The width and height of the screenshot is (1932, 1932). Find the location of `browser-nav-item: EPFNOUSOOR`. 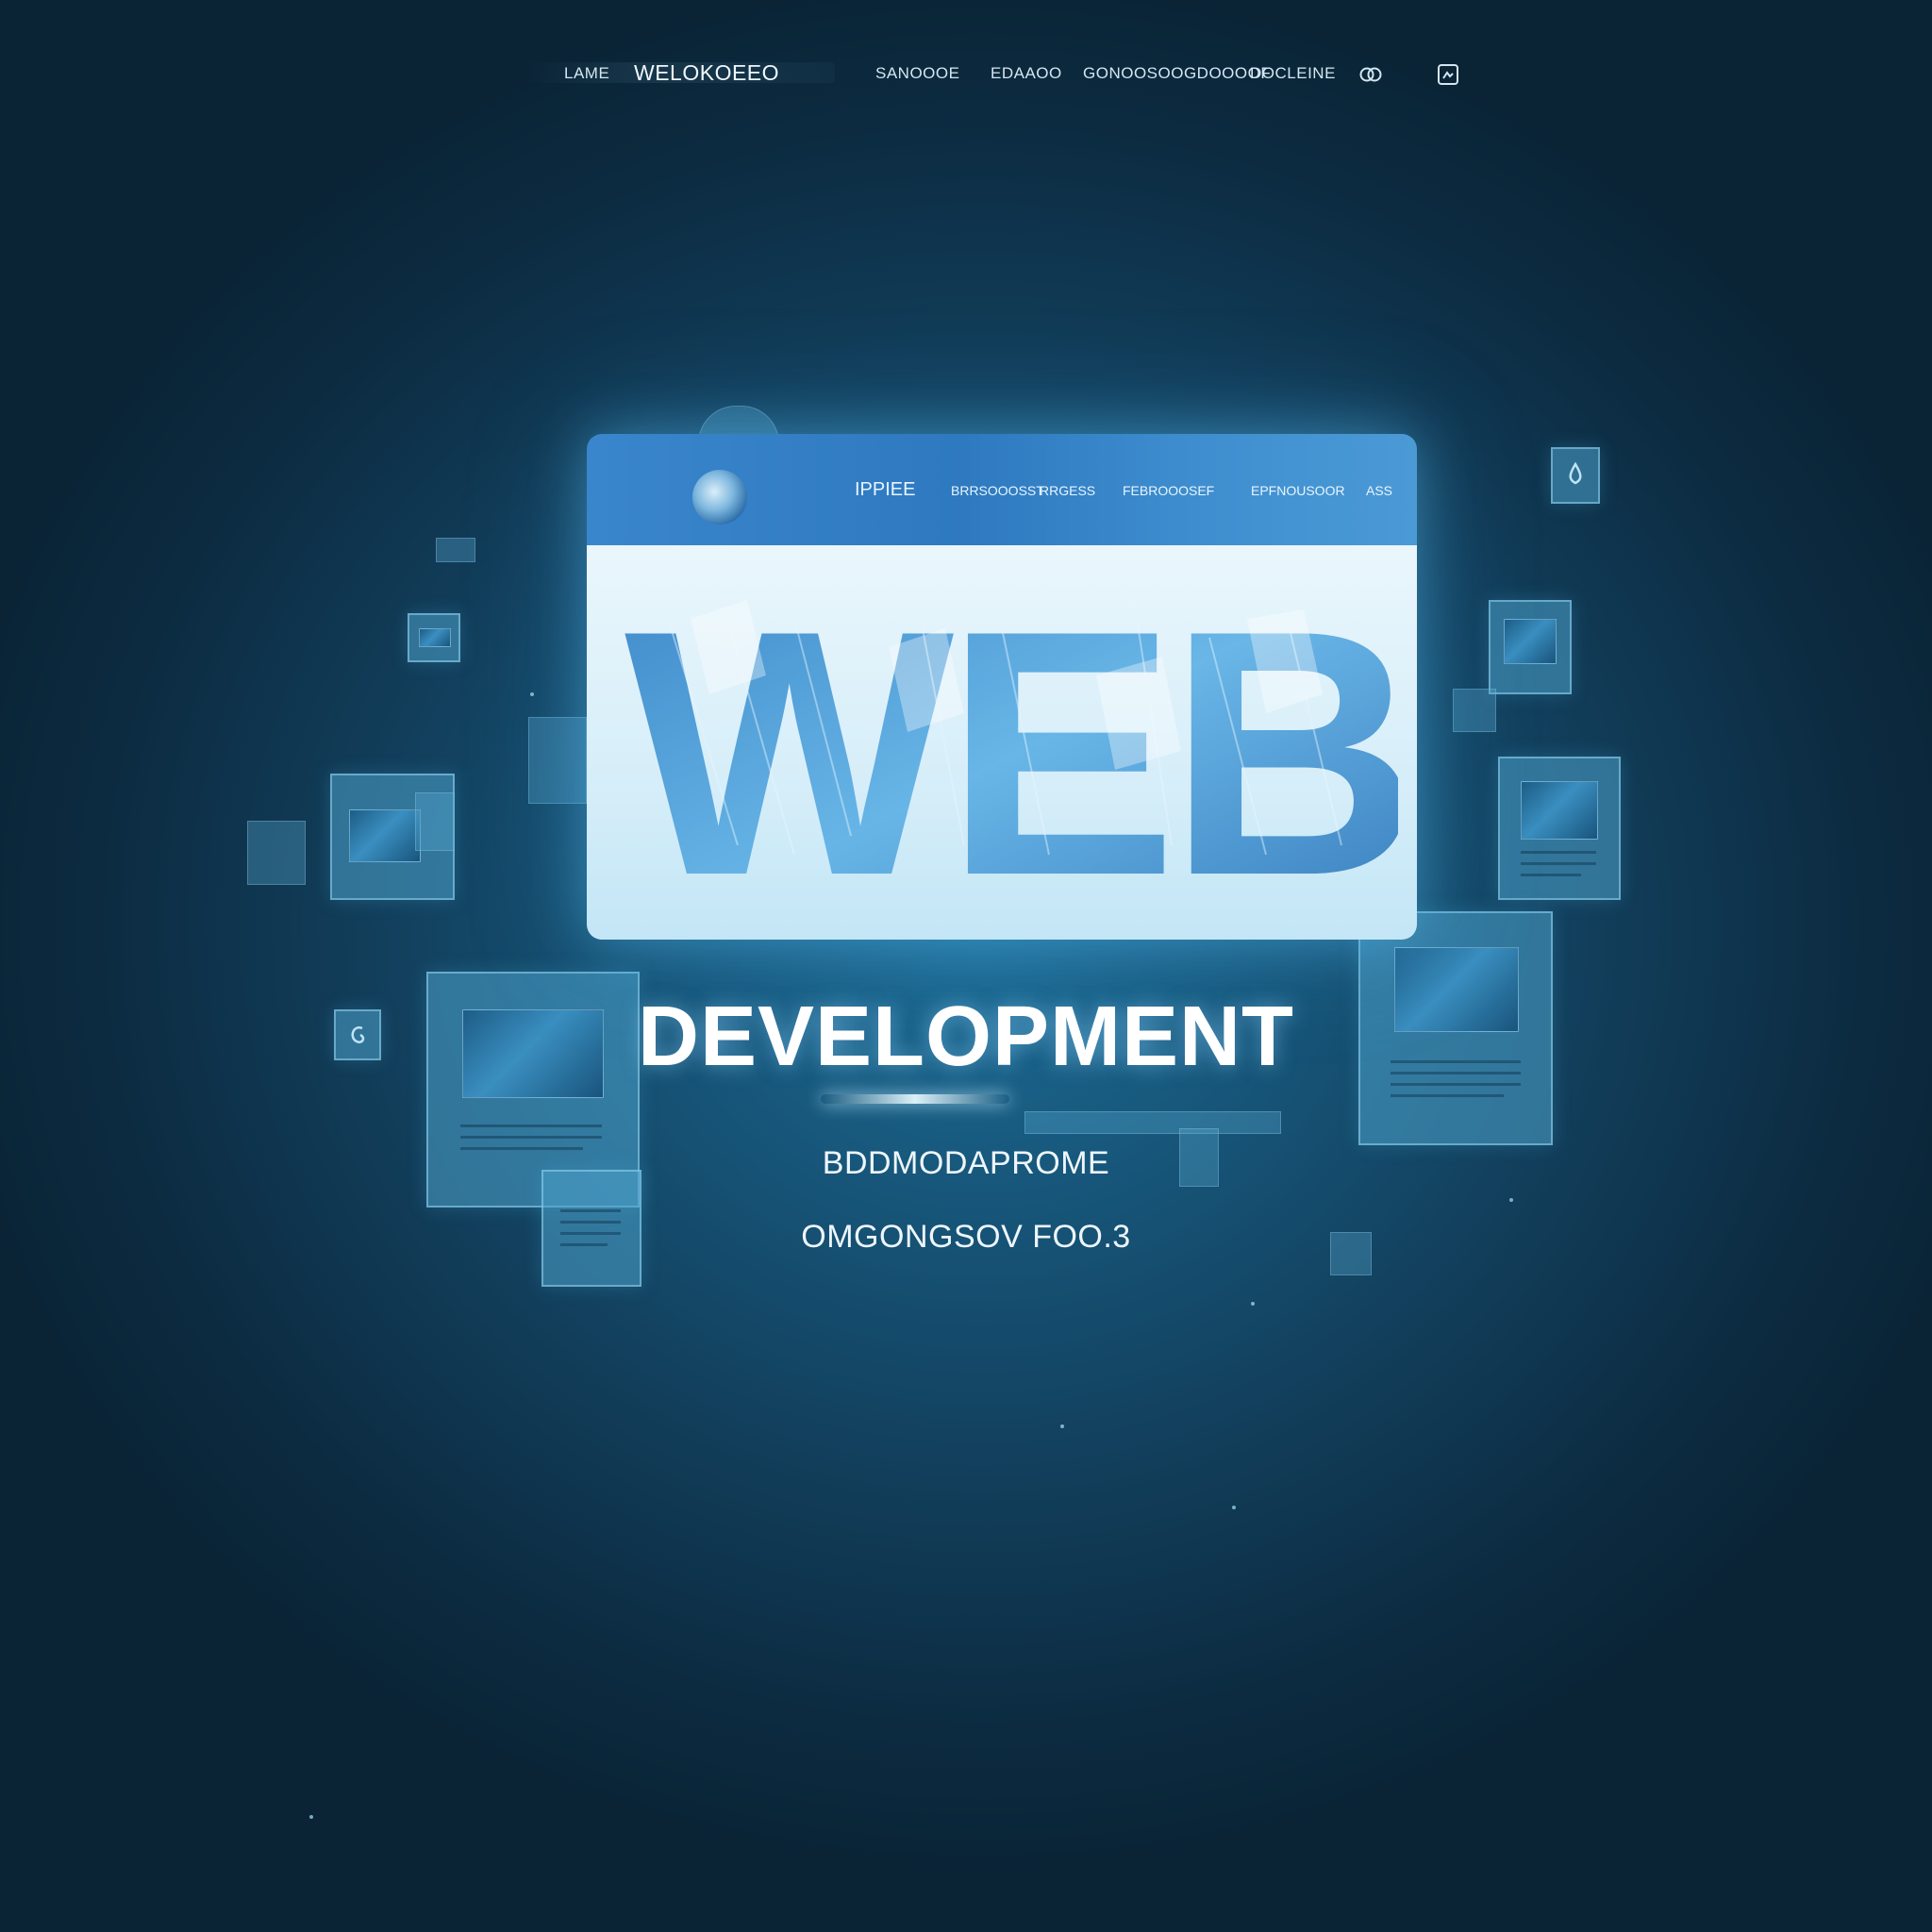

browser-nav-item: EPFNOUSOOR is located at coordinates (1298, 490).